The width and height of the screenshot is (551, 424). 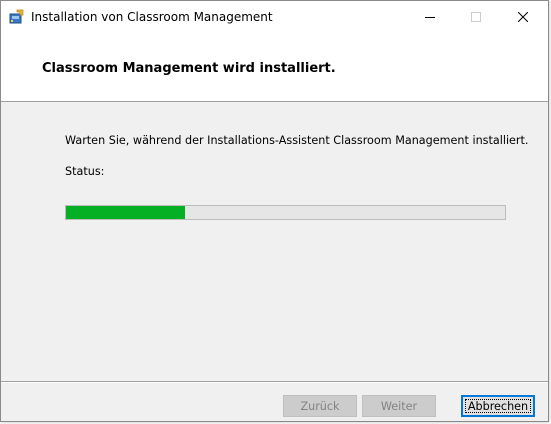 What do you see at coordinates (274, 17) in the screenshot?
I see `title-bar: Installation von Classroom Management` at bounding box center [274, 17].